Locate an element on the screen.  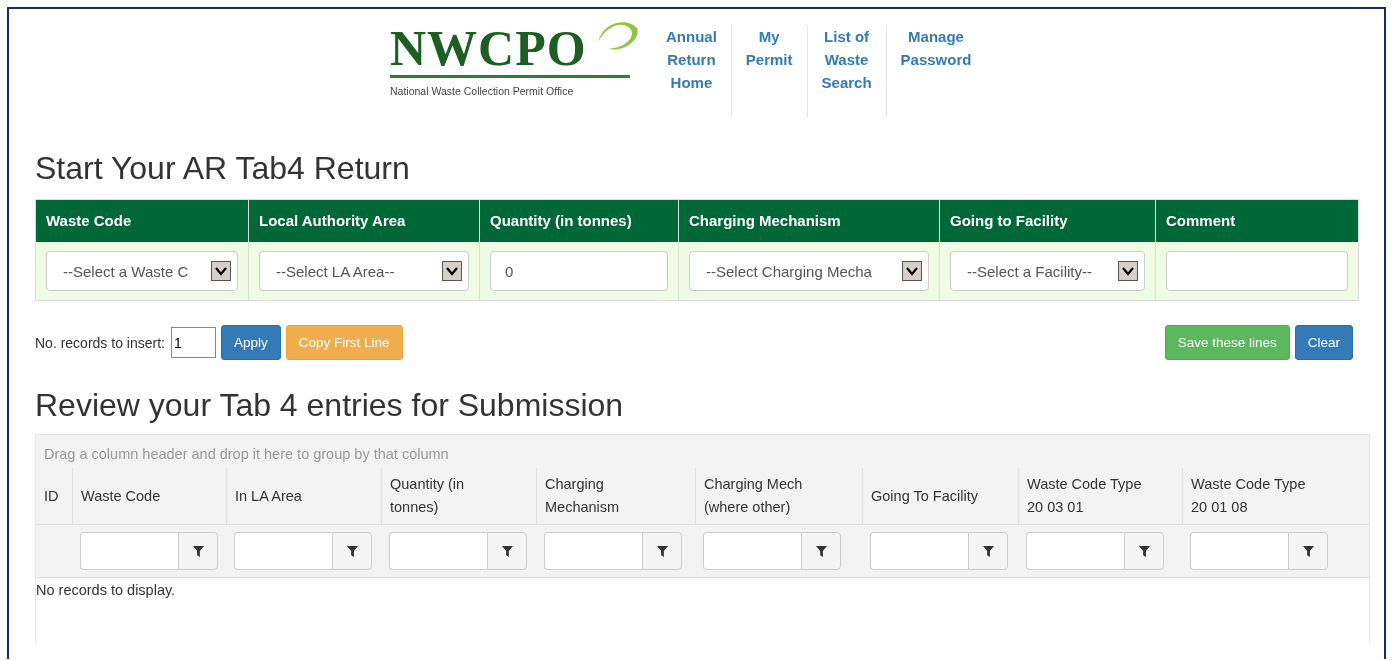
dropdown: --Select a Facility-- is located at coordinates (1047, 271).